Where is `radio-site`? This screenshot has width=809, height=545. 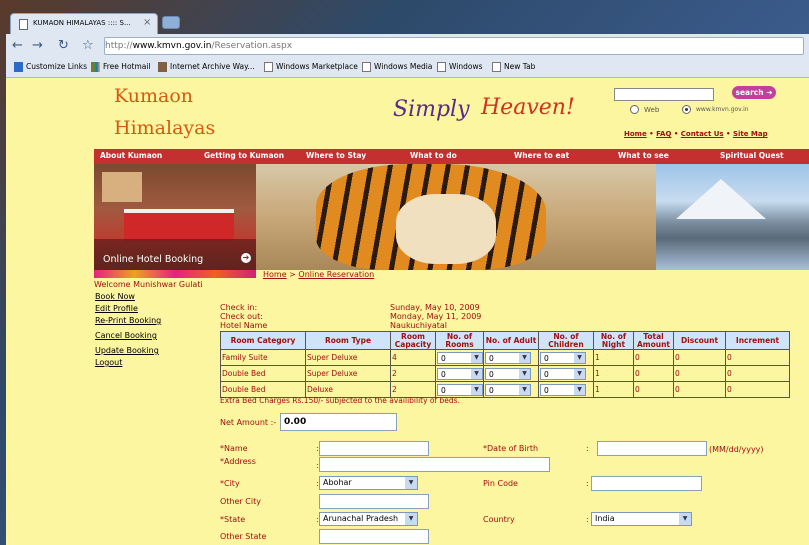
radio-site is located at coordinates (686, 109).